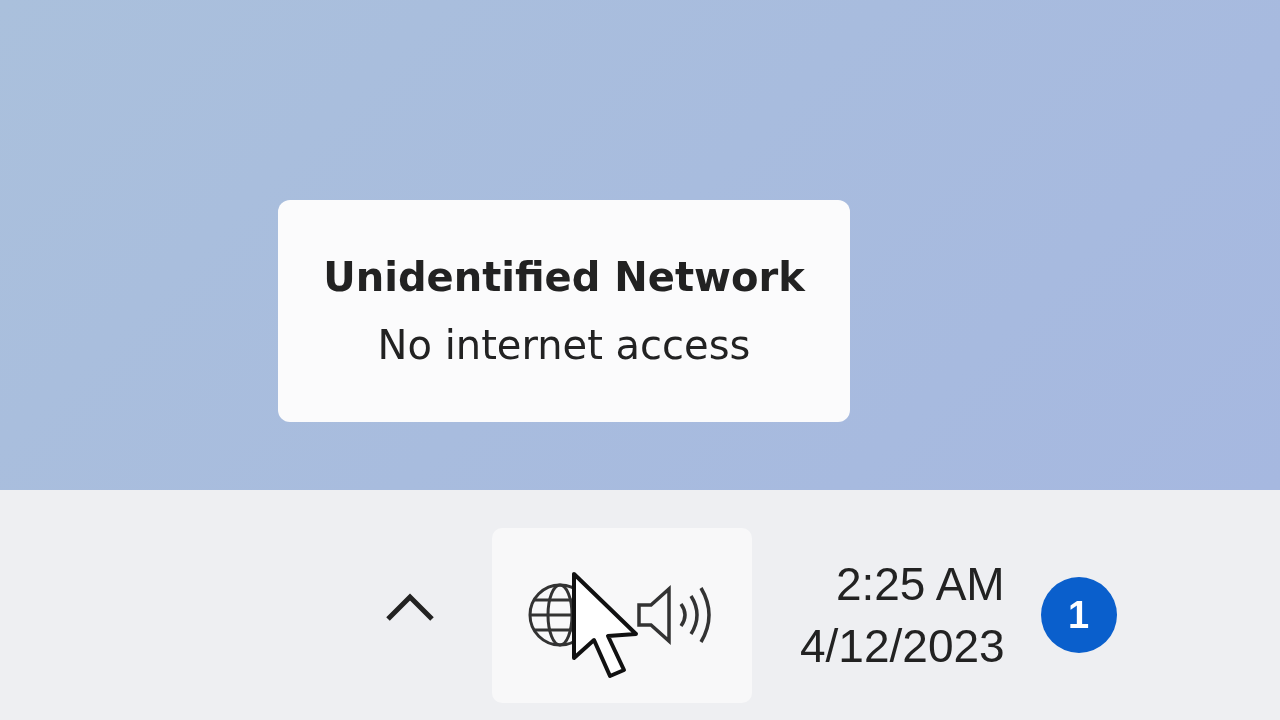  I want to click on clock-date: 4/12/2023, so click(902, 646).